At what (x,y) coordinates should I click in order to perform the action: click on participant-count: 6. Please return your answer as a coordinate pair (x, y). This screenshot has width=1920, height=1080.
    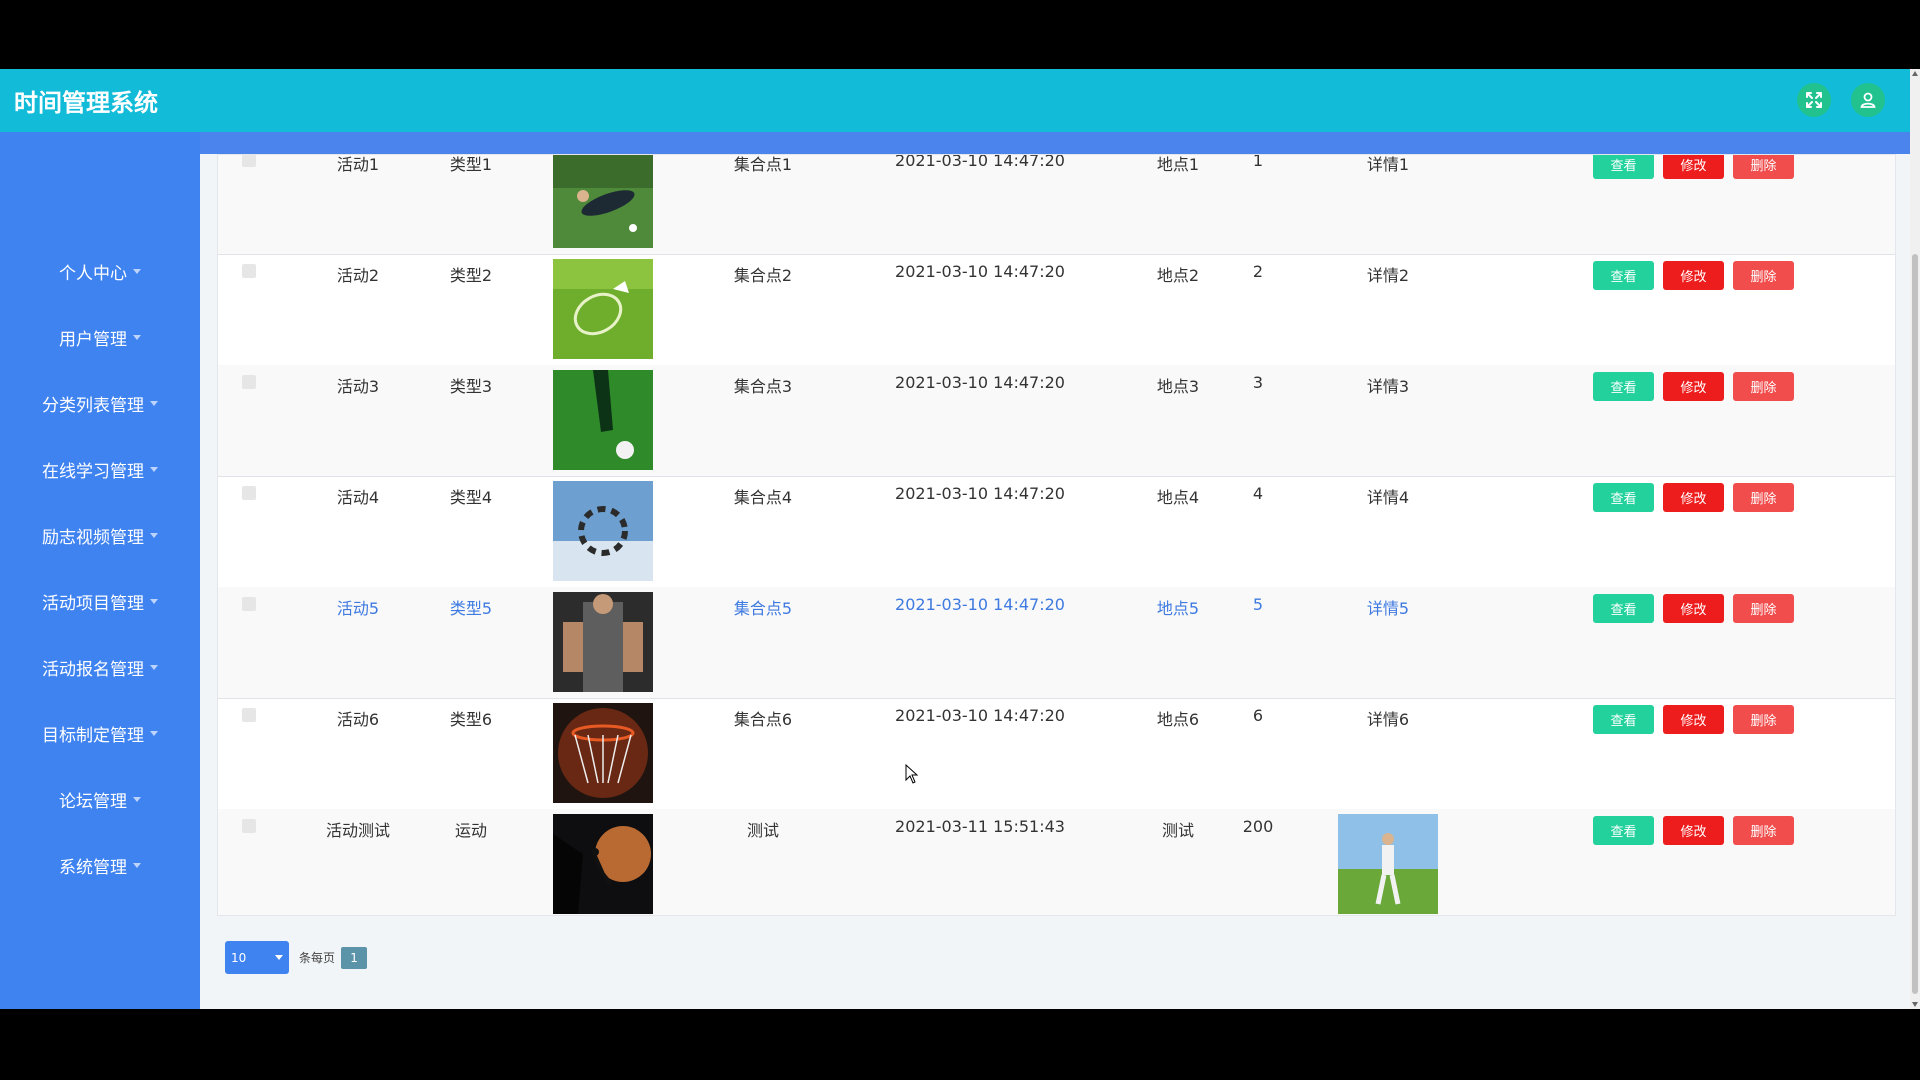
    Looking at the image, I should click on (1258, 715).